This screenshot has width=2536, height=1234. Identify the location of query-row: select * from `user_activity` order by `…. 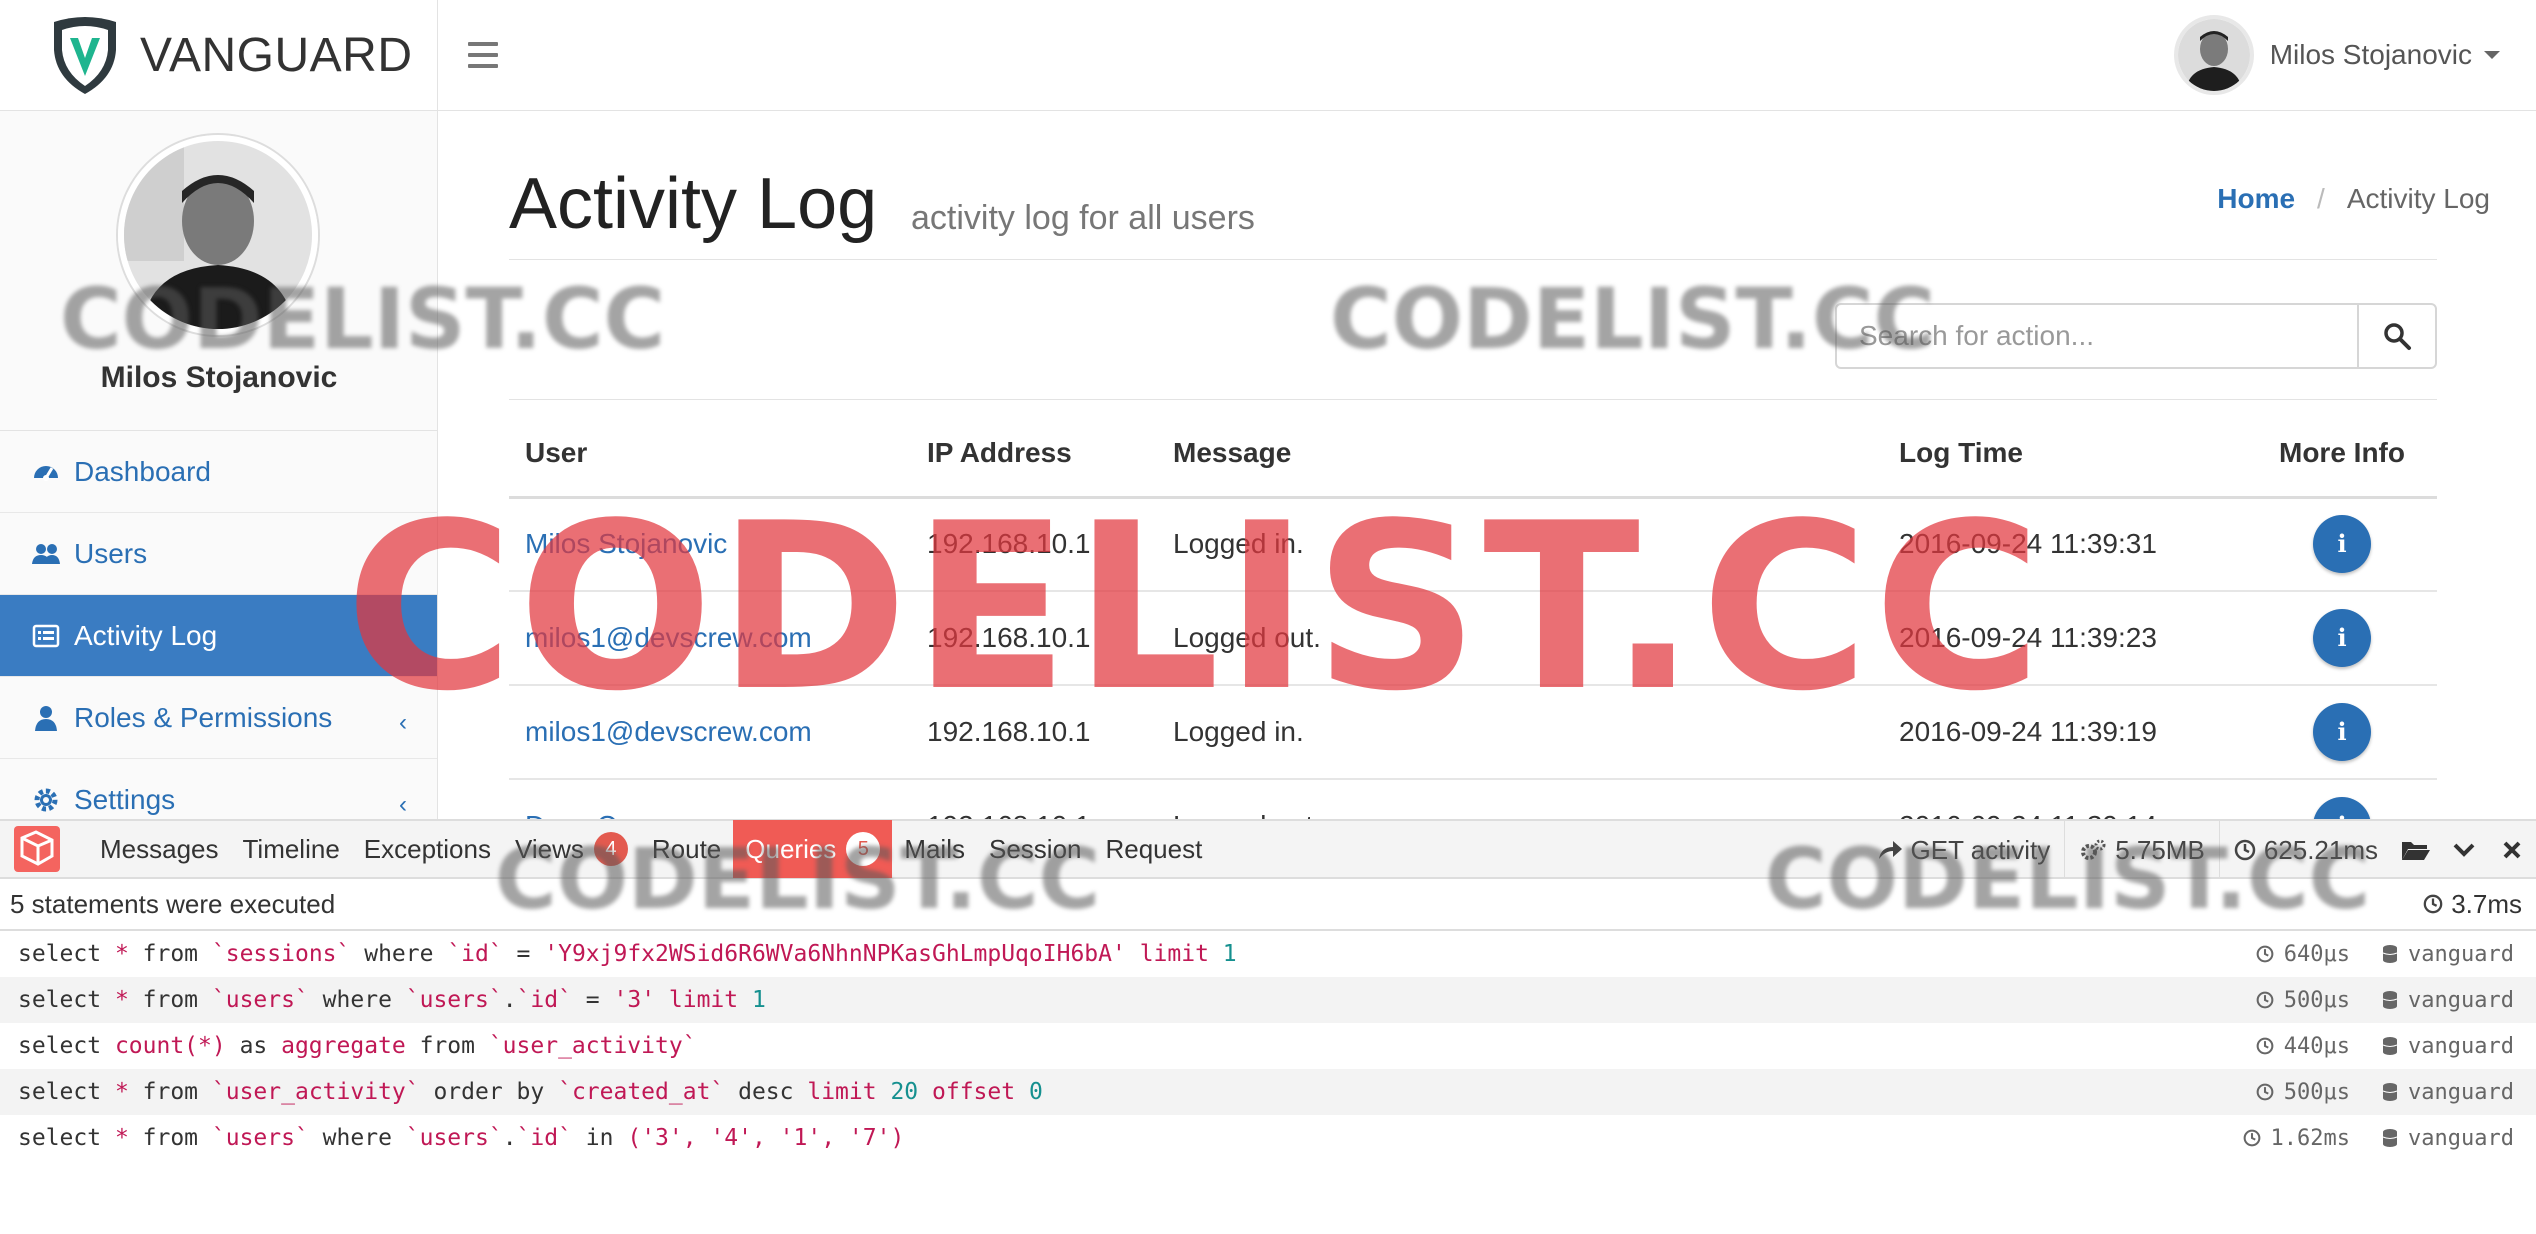
(1268, 1092).